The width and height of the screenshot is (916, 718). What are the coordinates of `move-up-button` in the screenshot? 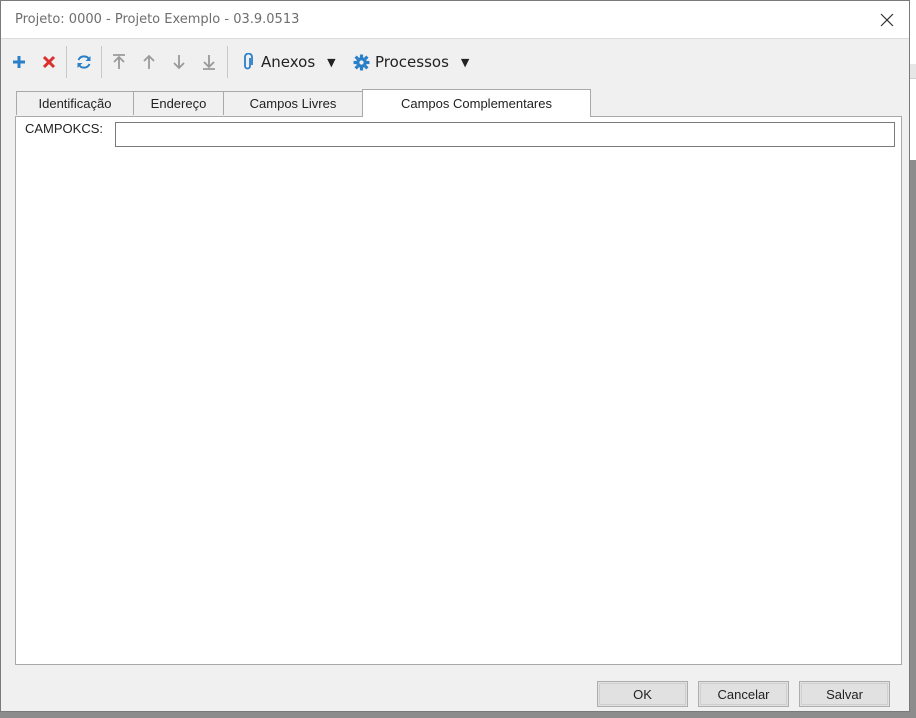 It's located at (149, 62).